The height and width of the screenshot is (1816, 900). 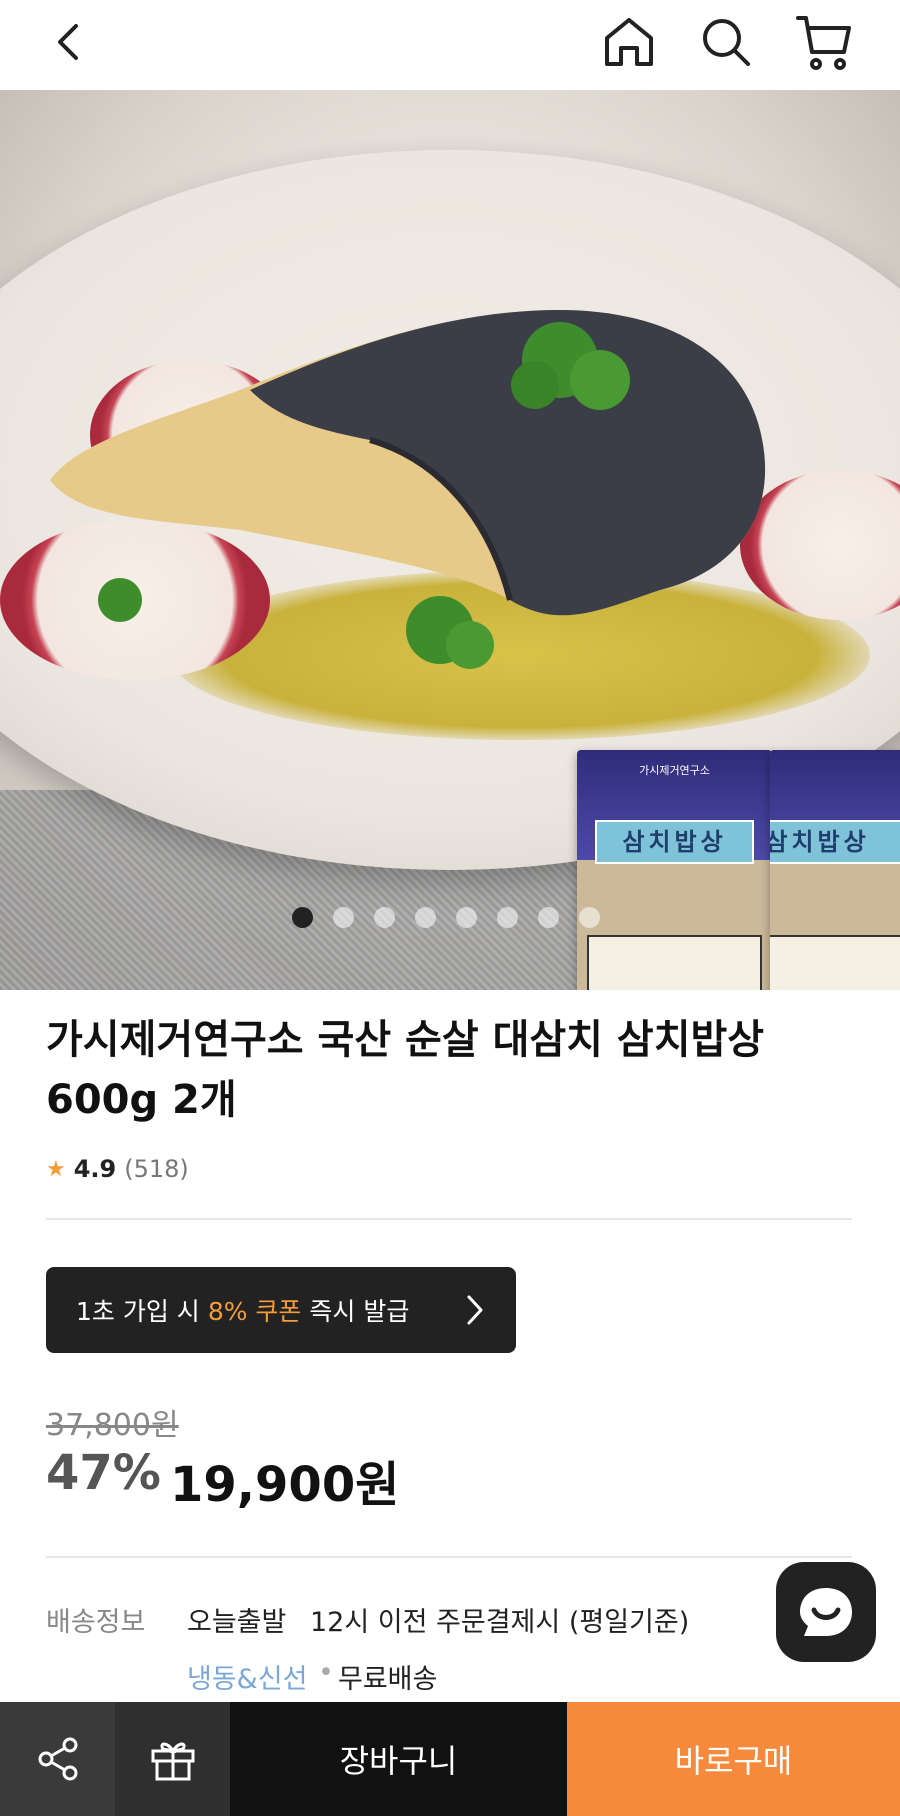 What do you see at coordinates (112, 1425) in the screenshot?
I see `original-price: 37,800원` at bounding box center [112, 1425].